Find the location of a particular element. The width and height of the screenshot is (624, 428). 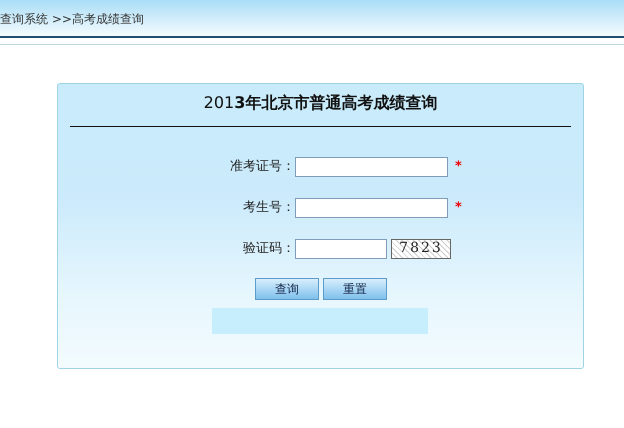

breadcrumb: 查询系统 >>高考成绩查询 is located at coordinates (72, 19).